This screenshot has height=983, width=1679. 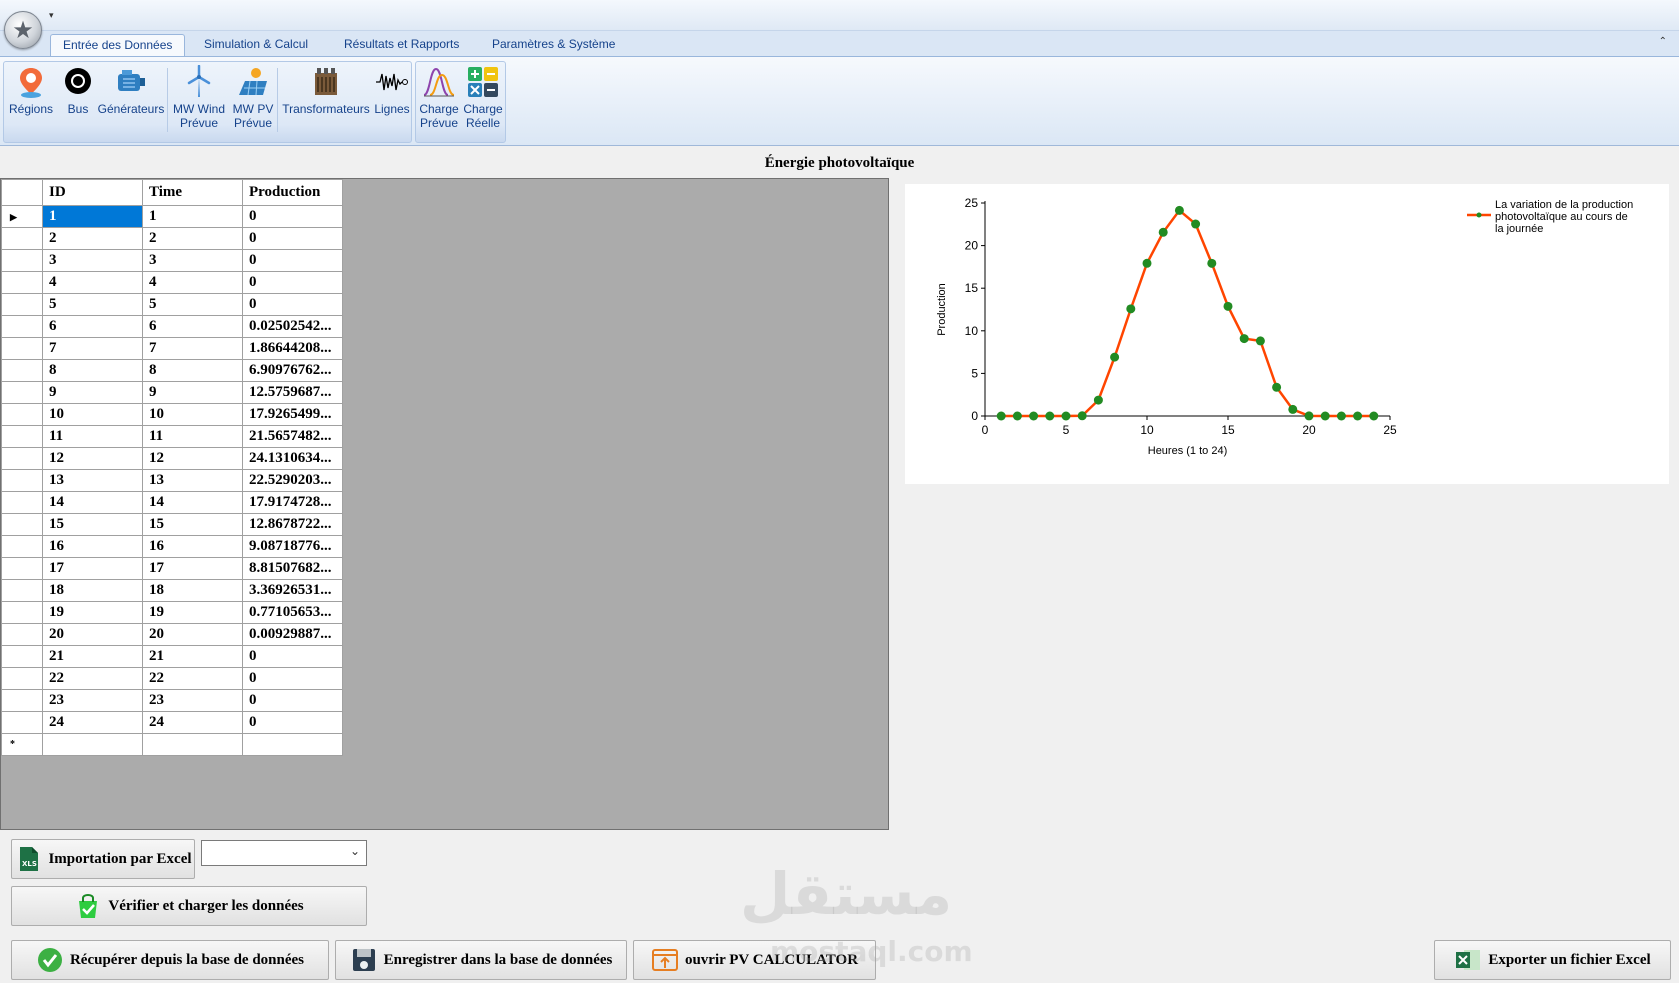 What do you see at coordinates (92, 414) in the screenshot?
I see `cell-id: 10` at bounding box center [92, 414].